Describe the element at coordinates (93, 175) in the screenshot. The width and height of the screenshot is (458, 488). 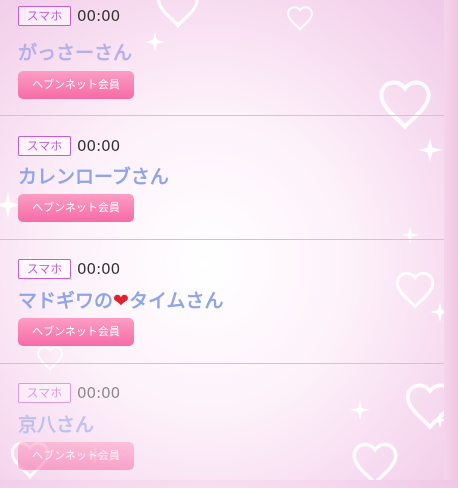
I see `user-name: カレンローブさん` at that location.